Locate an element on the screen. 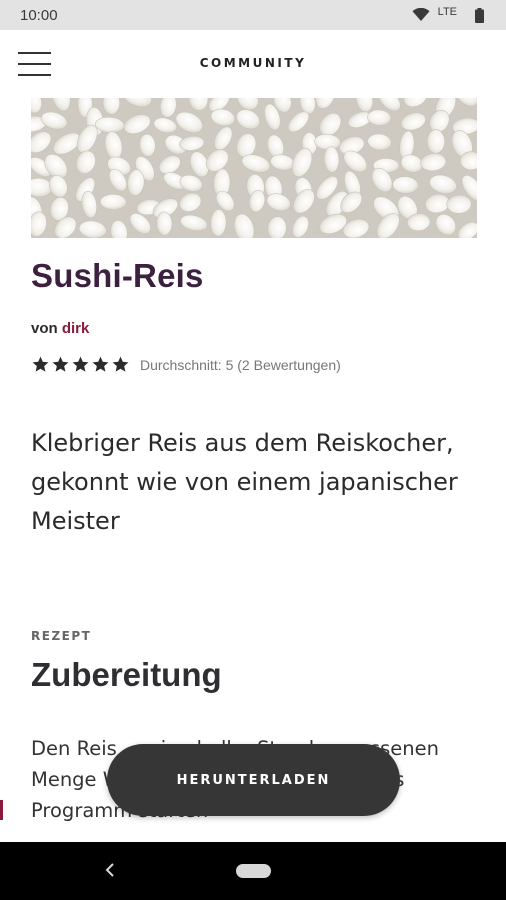 The image size is (506, 900). edge-marker is located at coordinates (1, 810).